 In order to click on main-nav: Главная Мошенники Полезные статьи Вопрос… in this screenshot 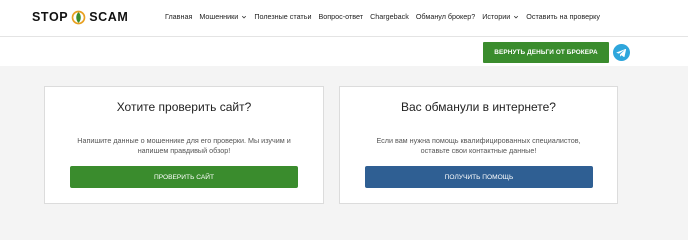, I will do `click(386, 16)`.